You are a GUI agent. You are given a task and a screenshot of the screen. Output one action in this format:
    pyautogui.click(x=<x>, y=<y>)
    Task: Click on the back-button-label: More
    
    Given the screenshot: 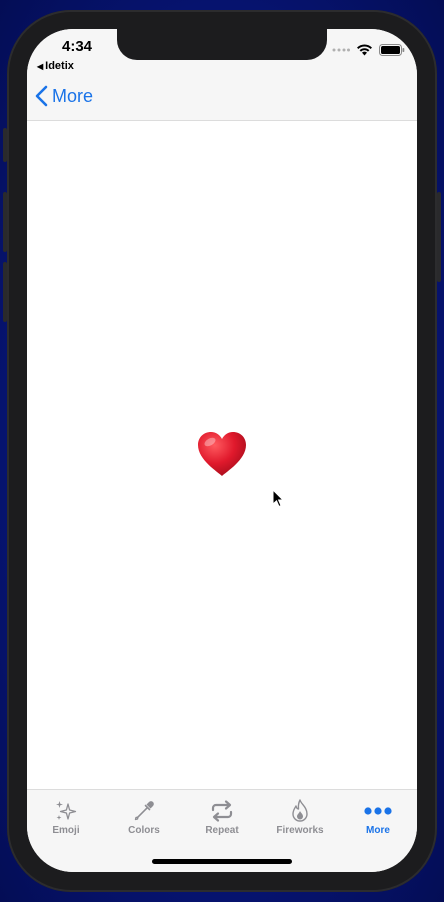 What is the action you would take?
    pyautogui.click(x=73, y=95)
    